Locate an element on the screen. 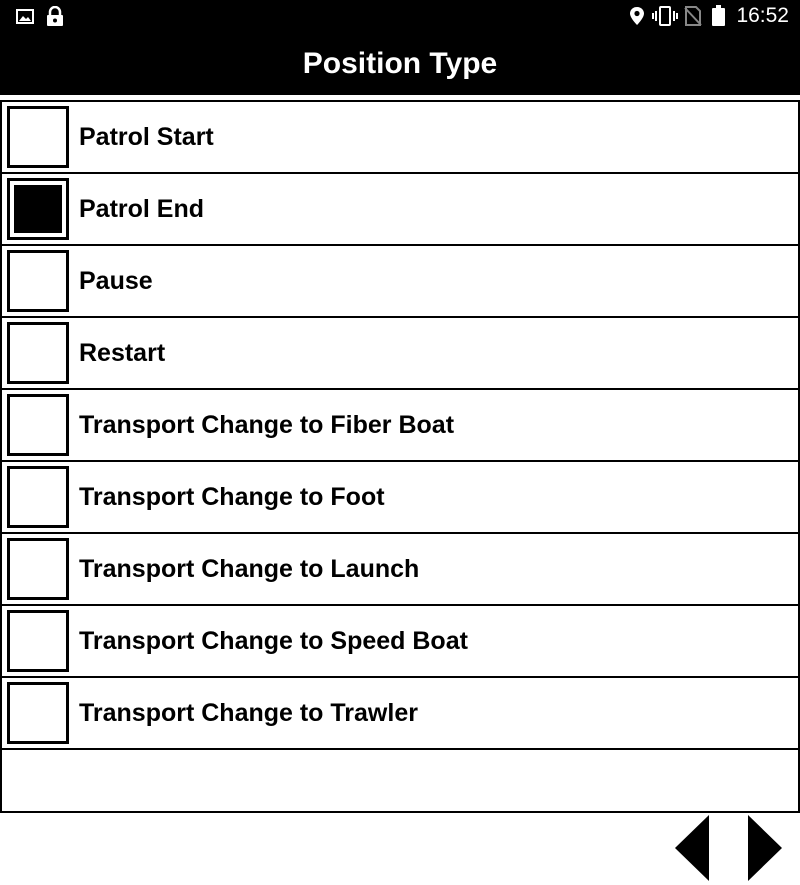 The width and height of the screenshot is (800, 885). status-bar: 16:52 is located at coordinates (400, 16).